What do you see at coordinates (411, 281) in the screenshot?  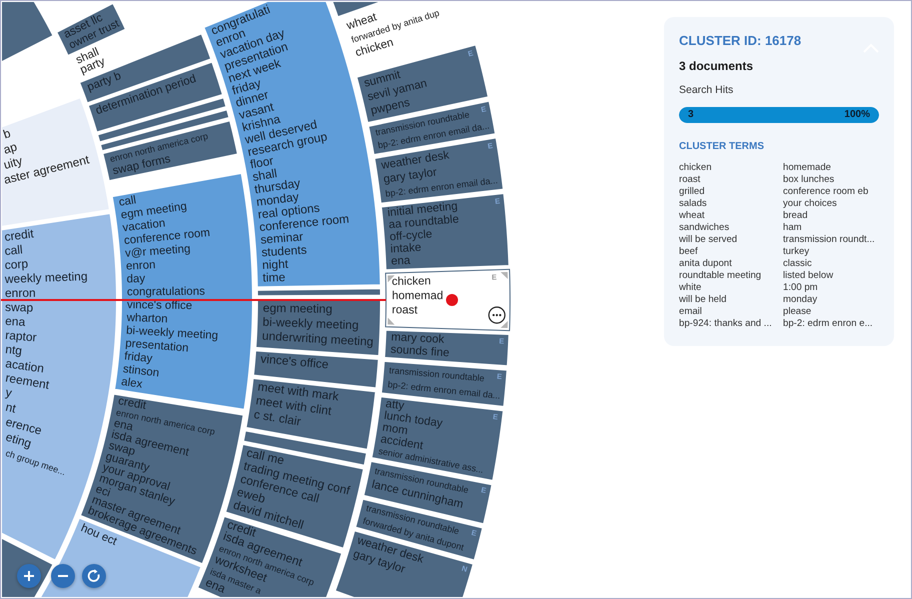 I see `term-label: chicken` at bounding box center [411, 281].